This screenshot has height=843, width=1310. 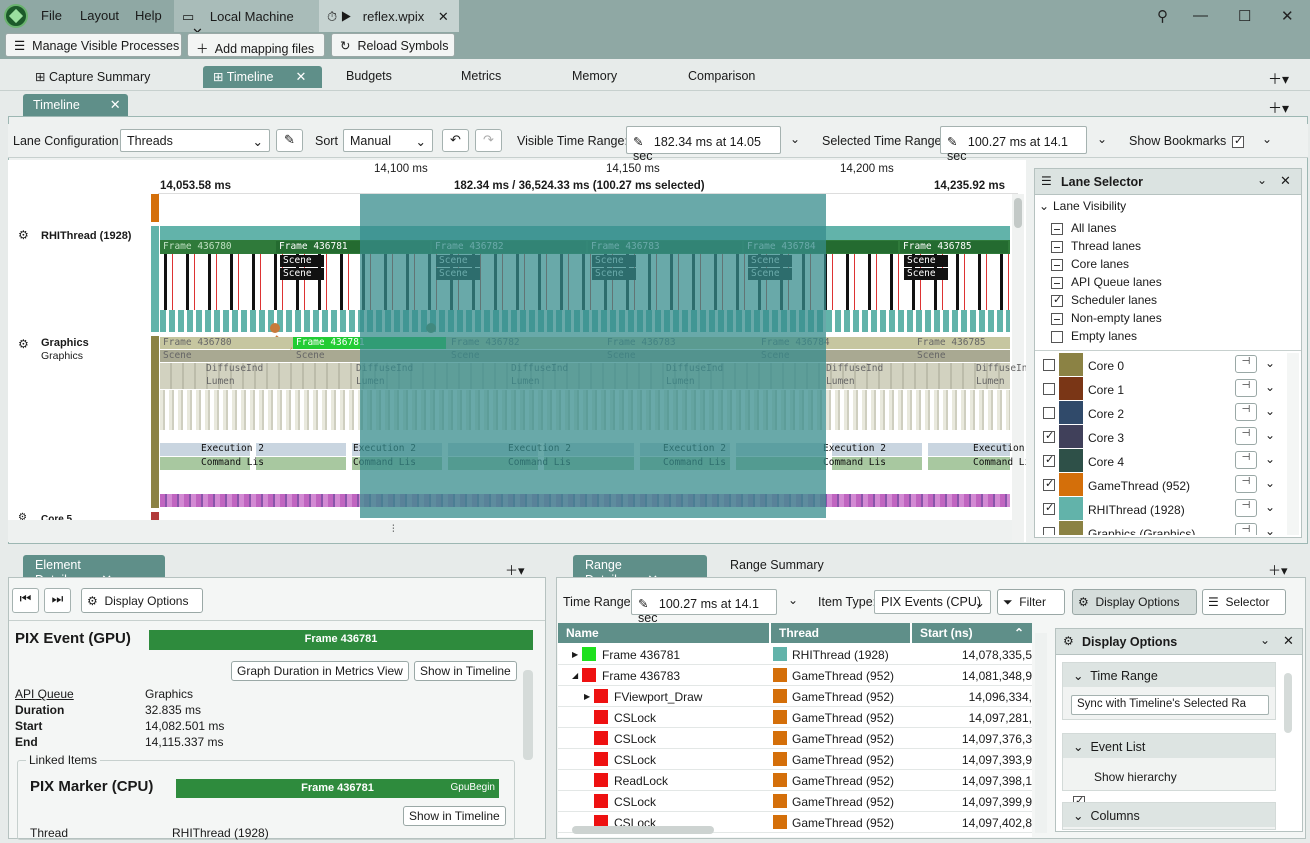 What do you see at coordinates (704, 607) in the screenshot?
I see `time-range-field: ✎ 100.27 ms at 14.1 sec` at bounding box center [704, 607].